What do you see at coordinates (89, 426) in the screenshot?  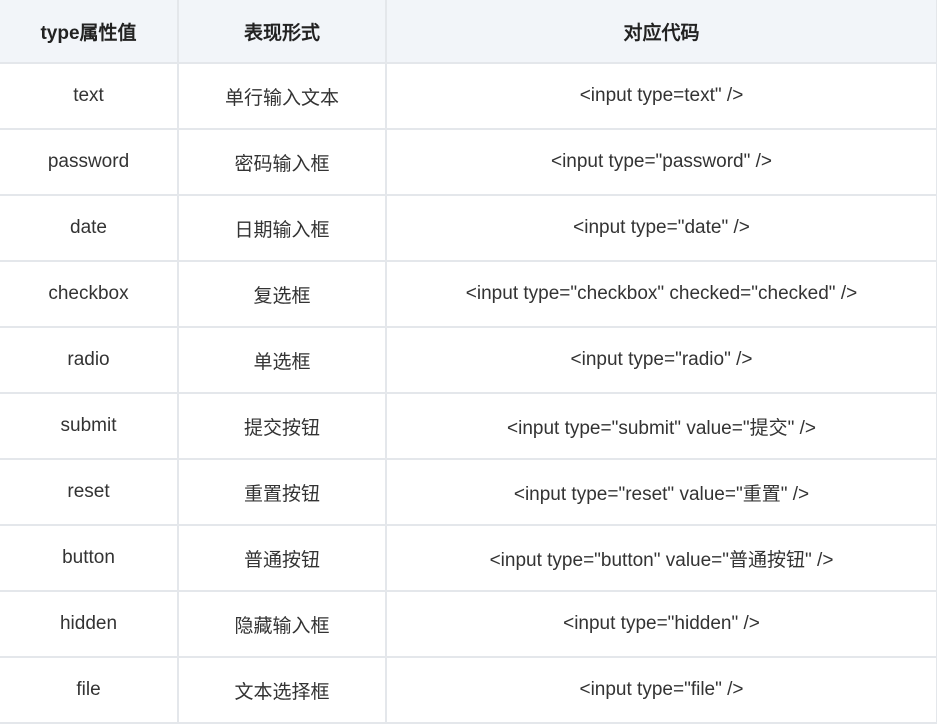 I see `cell-type: submit` at bounding box center [89, 426].